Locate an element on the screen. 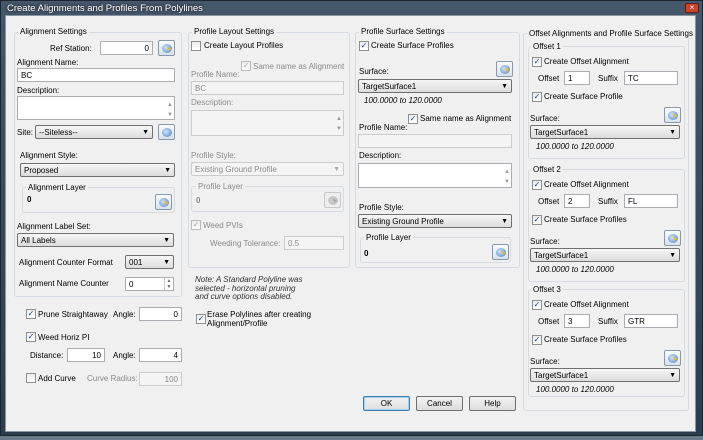 The width and height of the screenshot is (703, 440). weeding-tolerance-input: 0.5 is located at coordinates (314, 243).